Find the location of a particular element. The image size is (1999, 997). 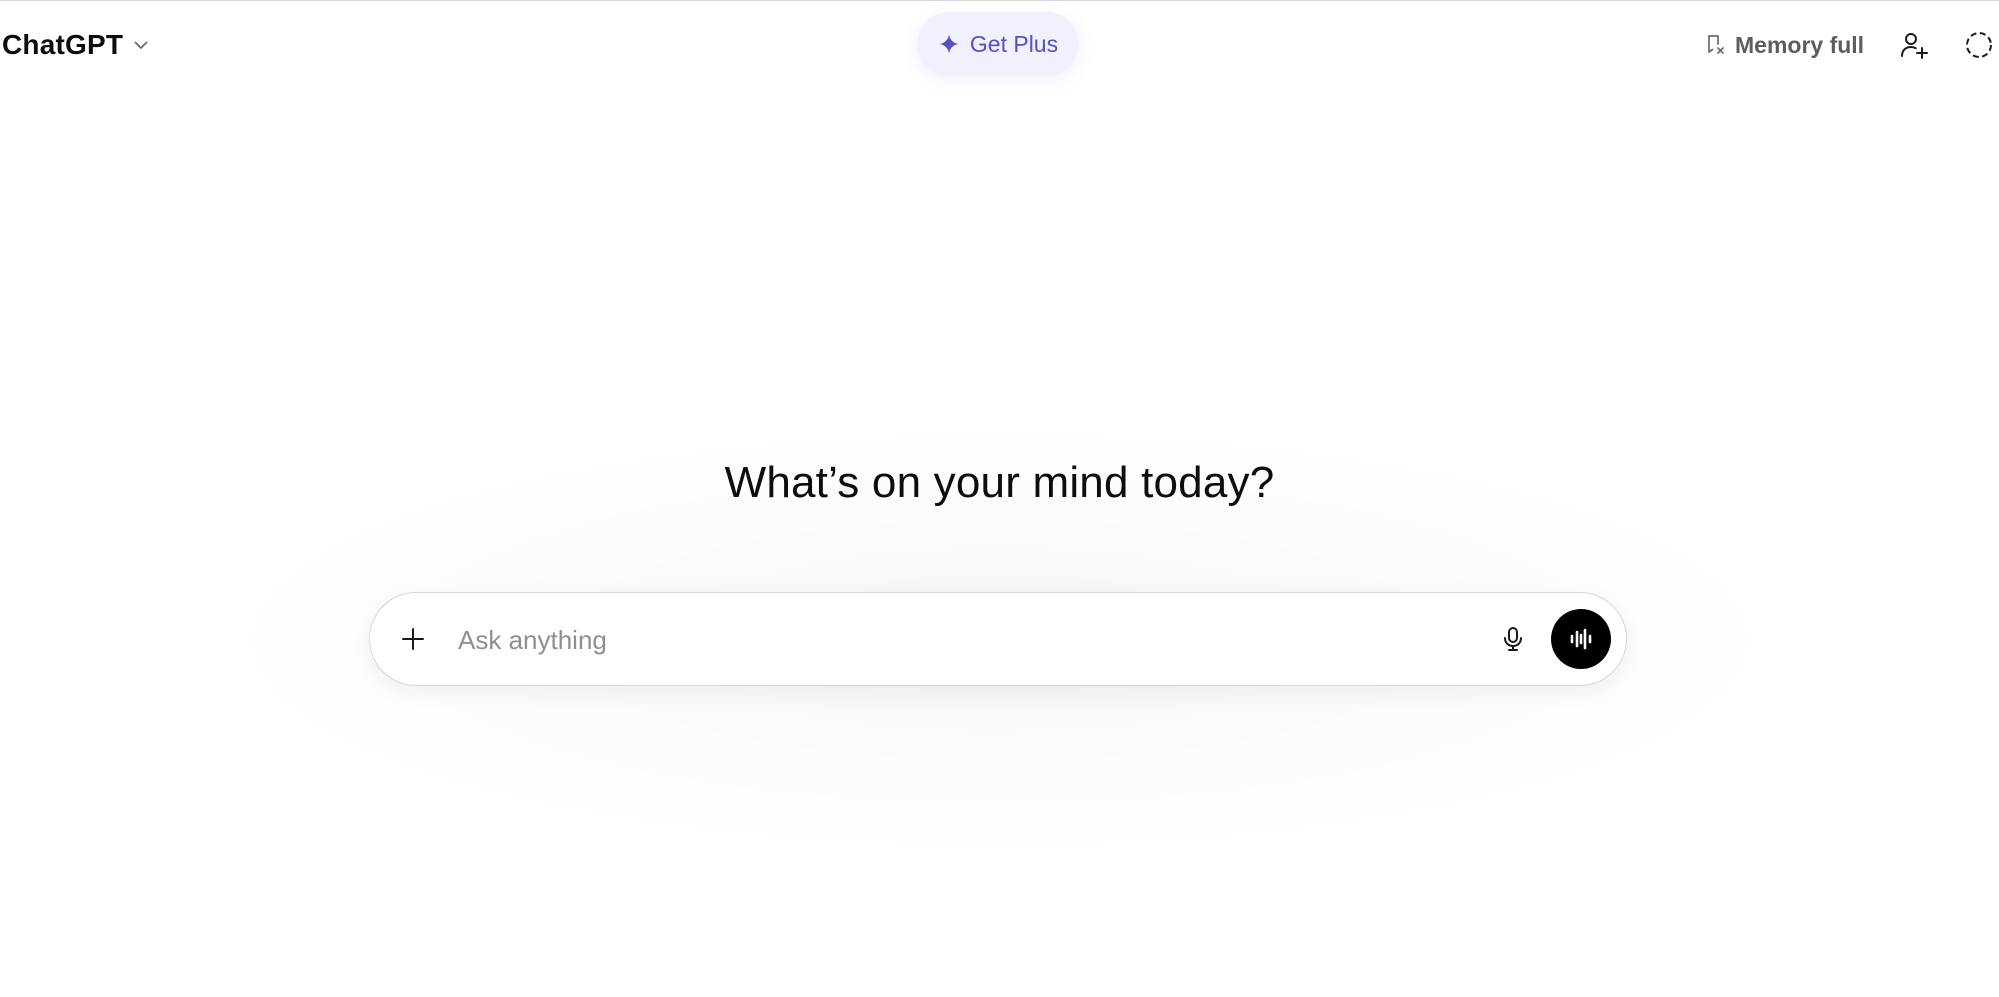

attach-button is located at coordinates (413, 639).